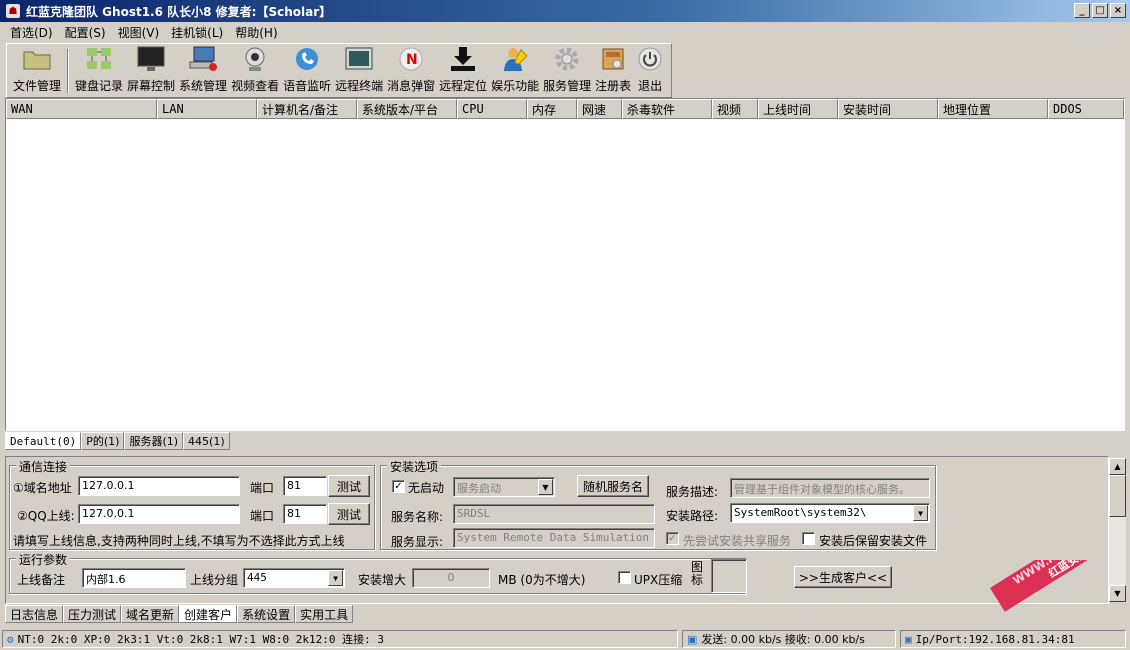 Image resolution: width=1130 pixels, height=650 pixels. Describe the element at coordinates (207, 109) in the screenshot. I see `col-lan: LAN` at that location.